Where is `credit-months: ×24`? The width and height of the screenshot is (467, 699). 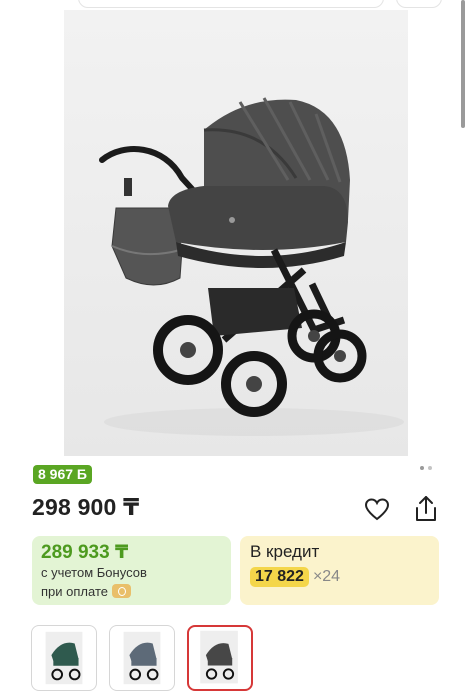 credit-months: ×24 is located at coordinates (326, 576).